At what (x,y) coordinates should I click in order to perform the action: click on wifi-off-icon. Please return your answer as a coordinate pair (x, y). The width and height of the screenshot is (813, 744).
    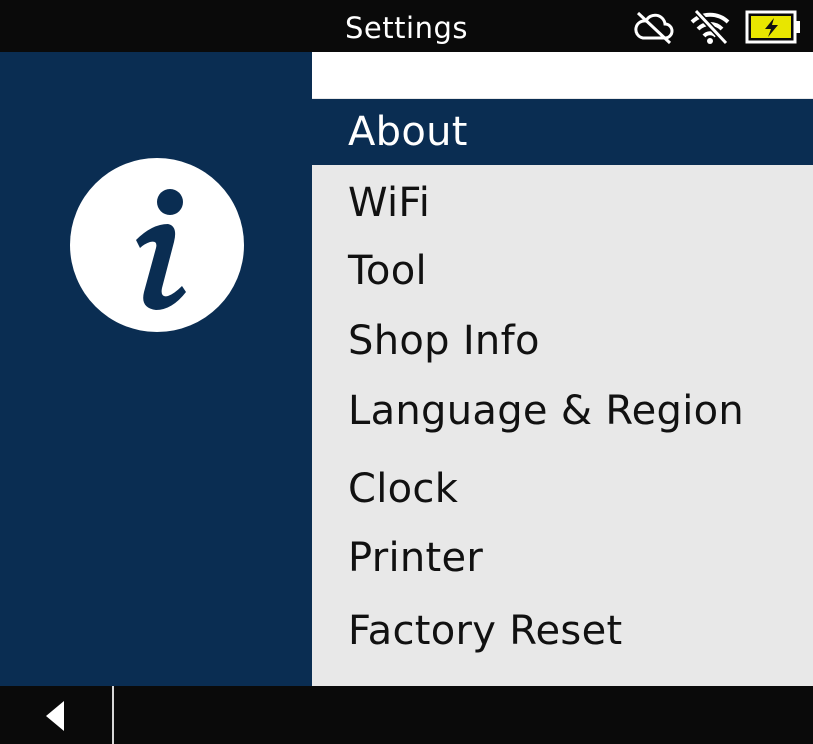
    Looking at the image, I should click on (710, 27).